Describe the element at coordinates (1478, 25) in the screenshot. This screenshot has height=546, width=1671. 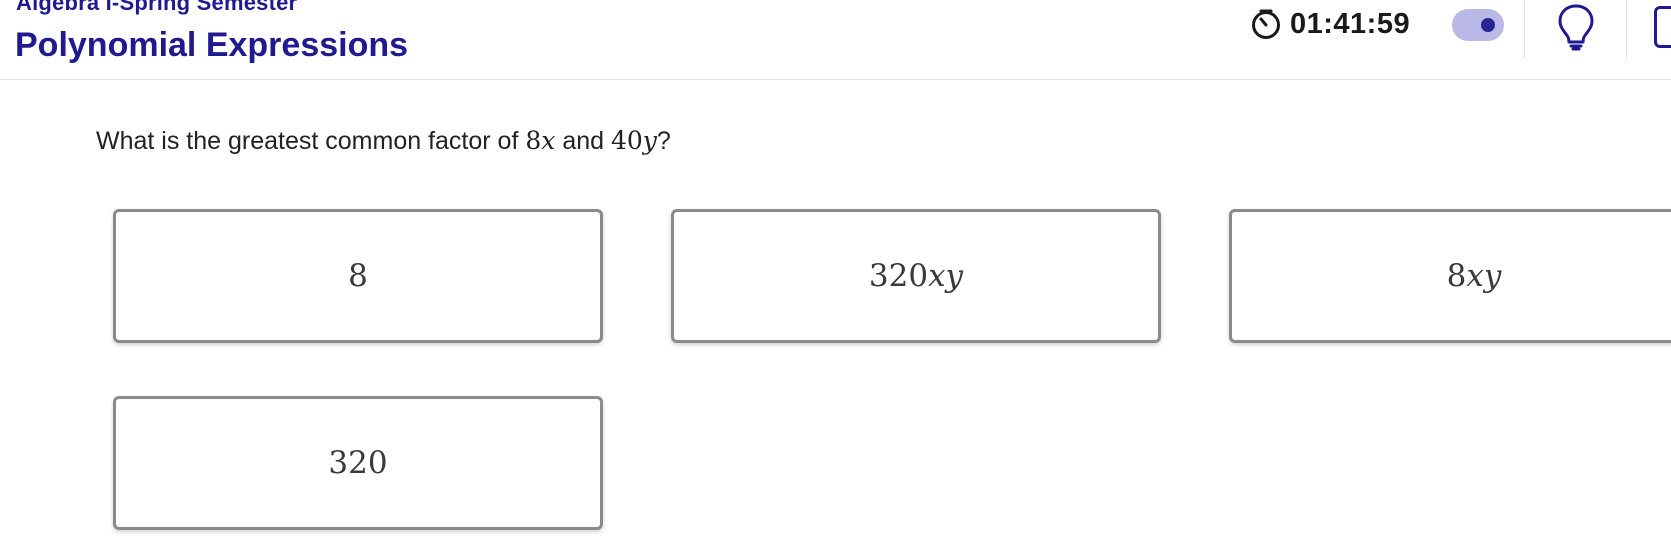
I see `timer-visibility-toggle` at that location.